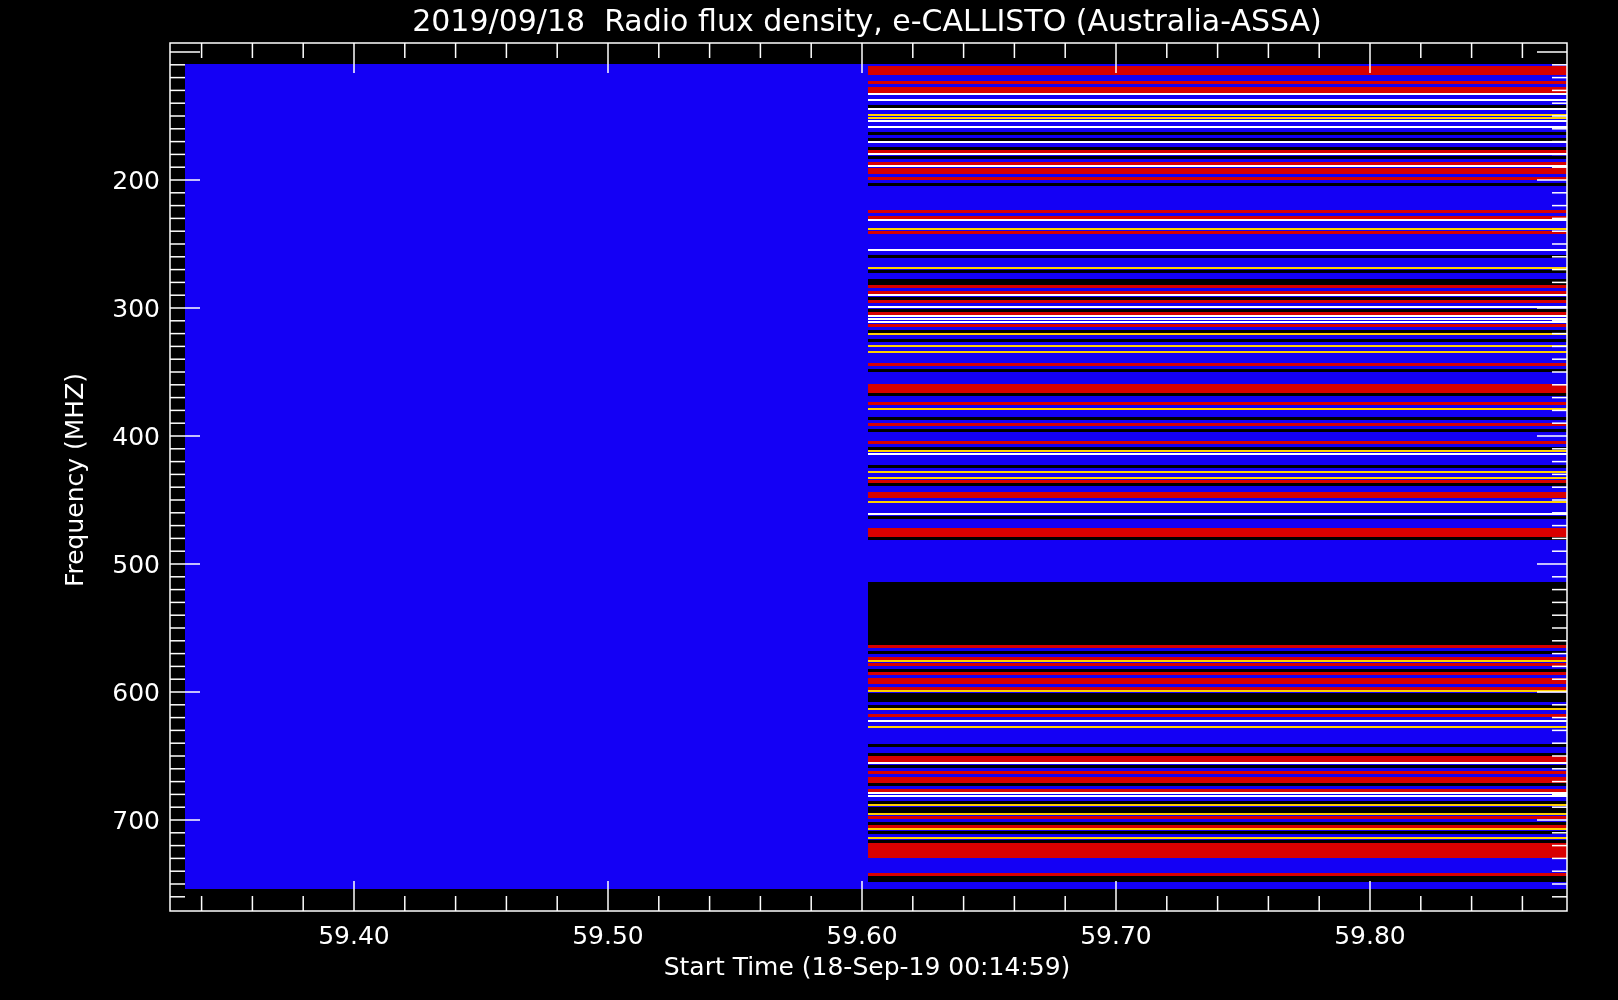  What do you see at coordinates (867, 20) in the screenshot?
I see `chart-title: 2019/09/18 Radio flux density, e-CALLISTO (Australia-ASSA)` at bounding box center [867, 20].